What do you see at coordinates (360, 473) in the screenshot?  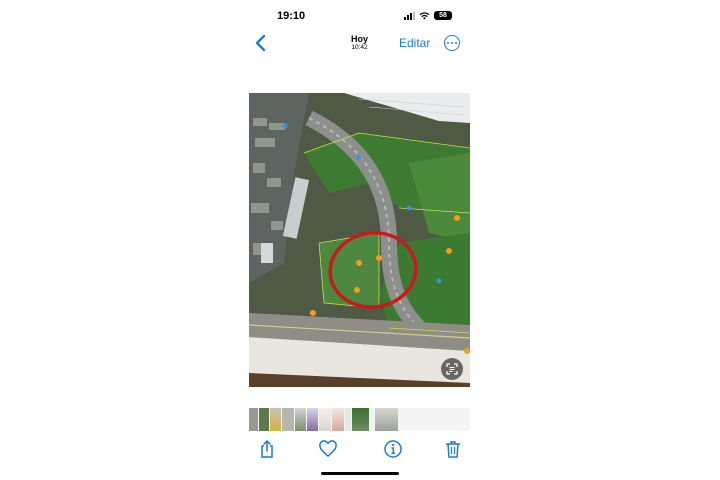 I see `home-indicator` at bounding box center [360, 473].